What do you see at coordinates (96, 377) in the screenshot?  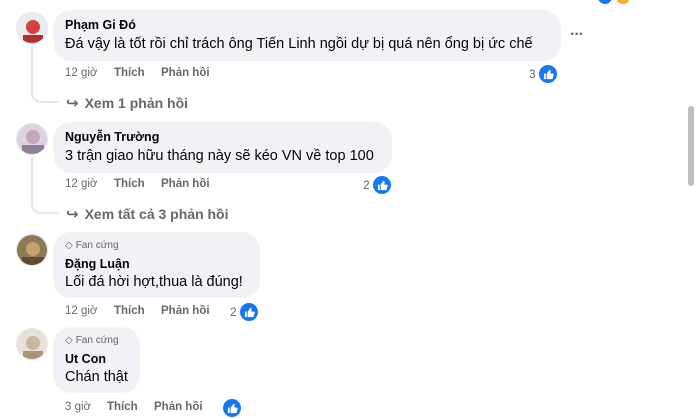 I see `comment-text: Chán thật` at bounding box center [96, 377].